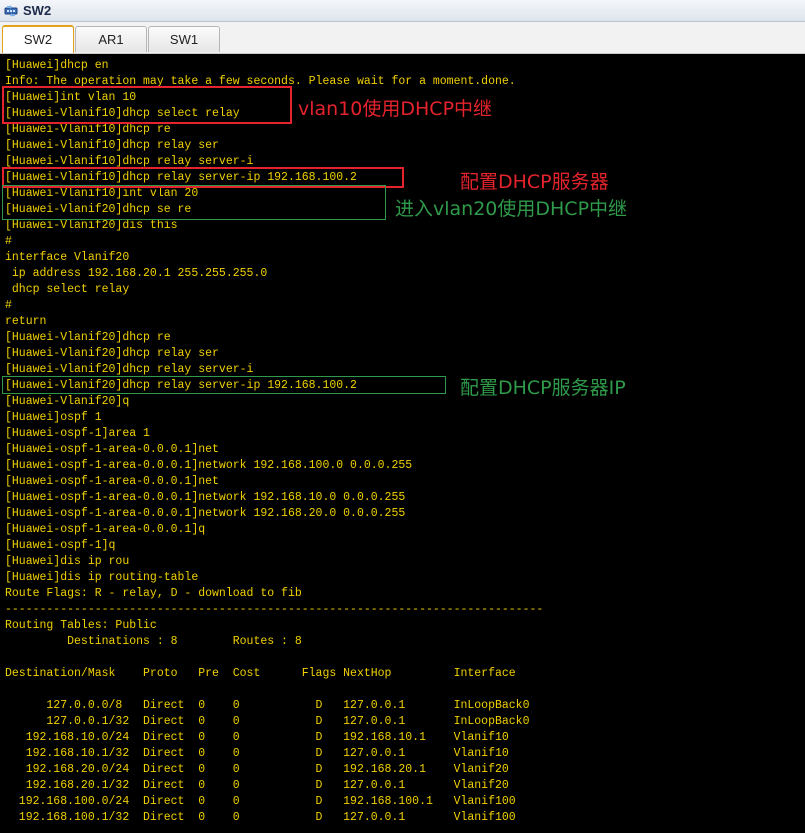 The width and height of the screenshot is (805, 833). I want to click on terminal-line: dhcp select relay, so click(67, 289).